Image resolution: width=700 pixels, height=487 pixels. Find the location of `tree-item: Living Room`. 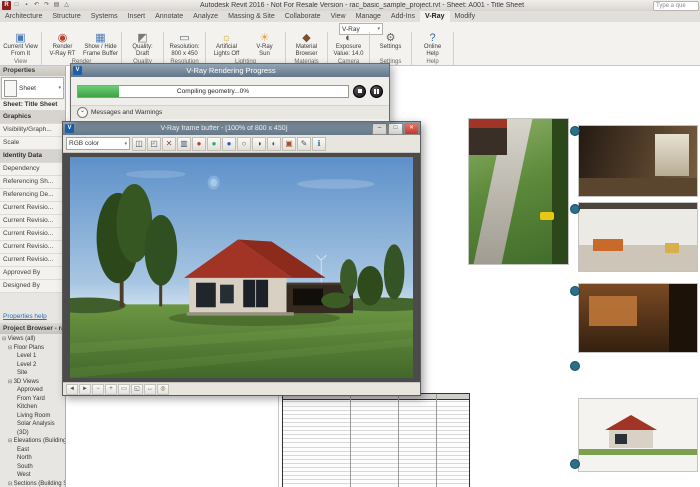

tree-item: Living Room is located at coordinates (32, 416).